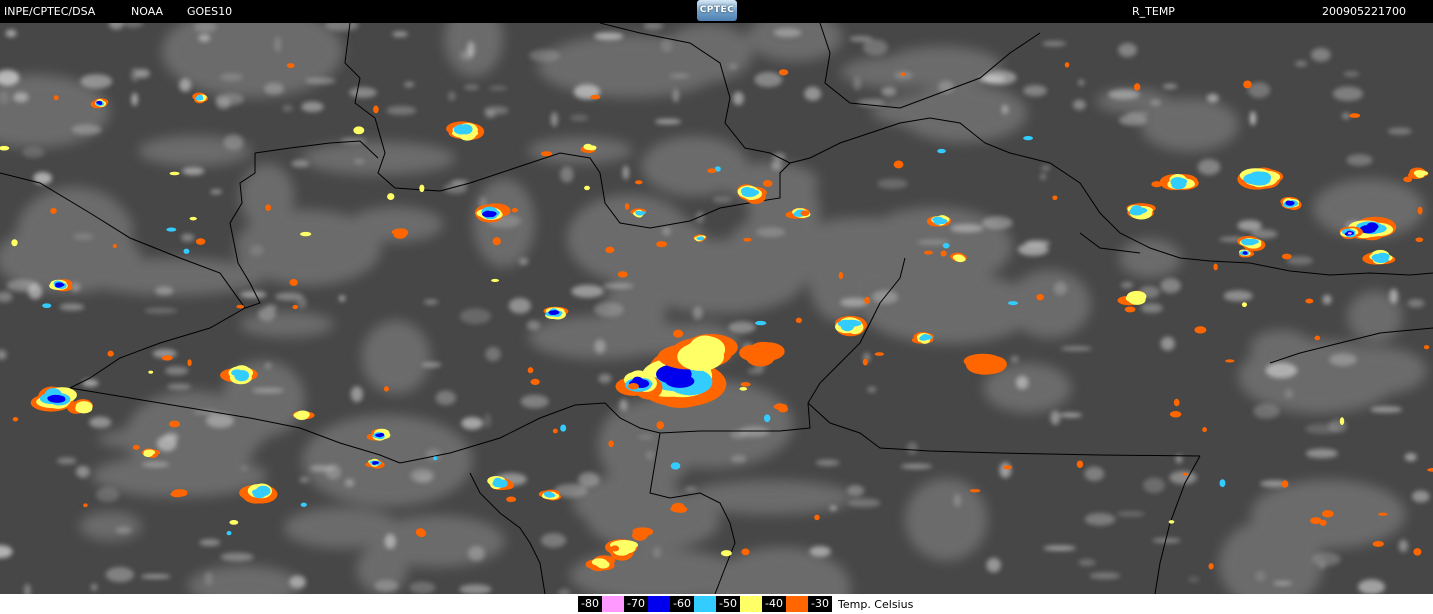 This screenshot has width=1433, height=614. I want to click on legend-item: -70, so click(647, 604).